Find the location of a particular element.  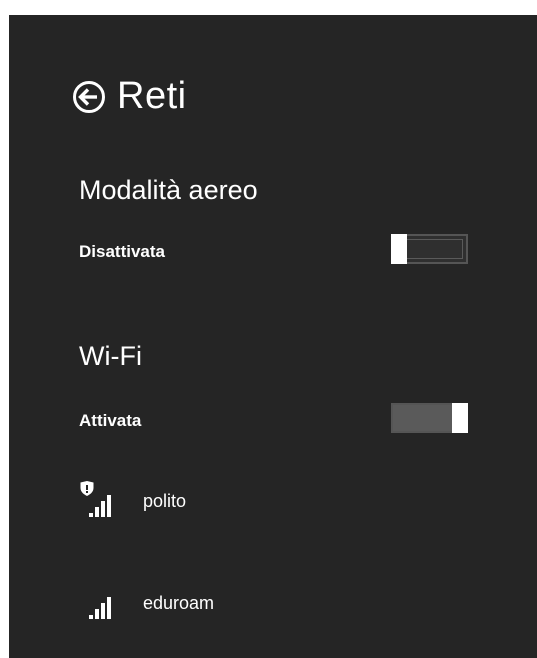

page-title: Reti is located at coordinates (152, 96).